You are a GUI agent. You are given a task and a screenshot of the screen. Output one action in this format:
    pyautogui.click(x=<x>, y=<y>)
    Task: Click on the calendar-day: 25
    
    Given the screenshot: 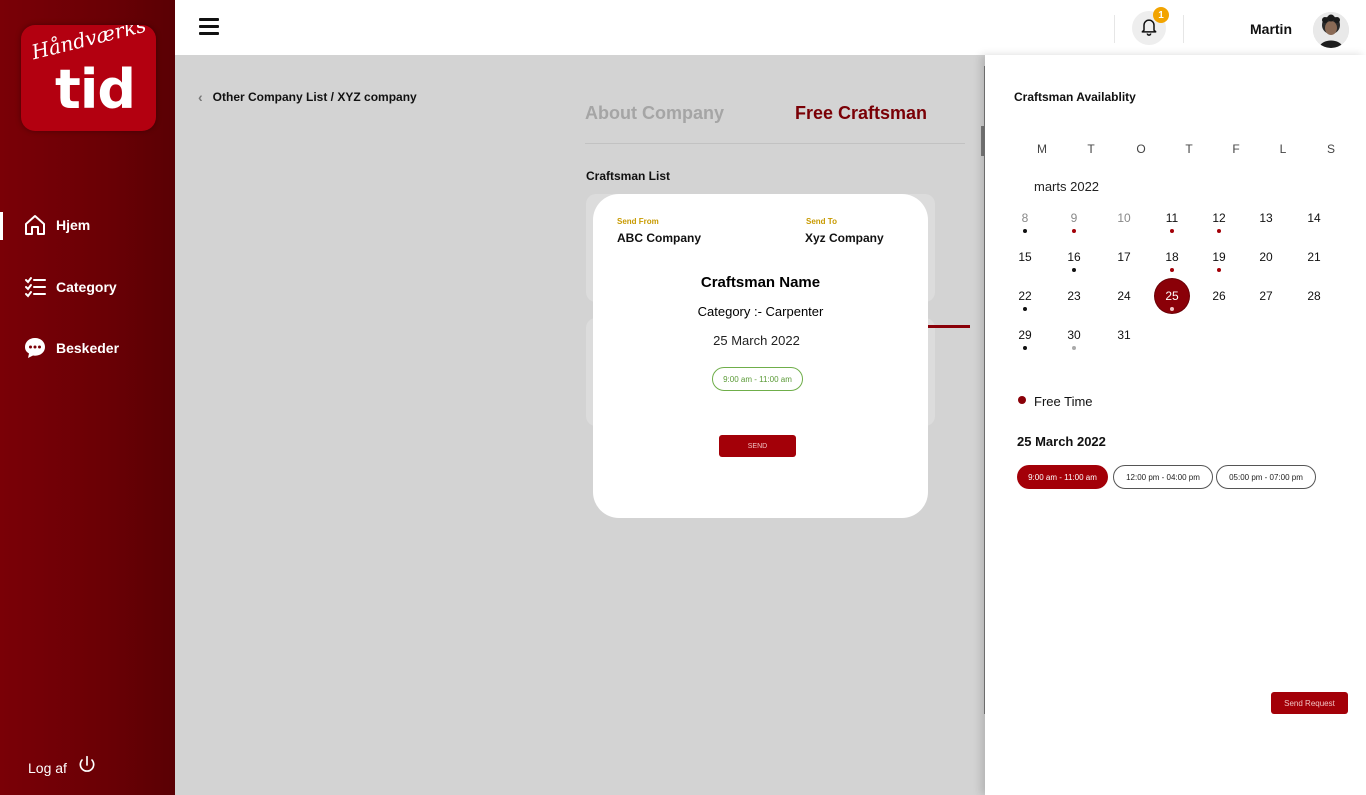 What is the action you would take?
    pyautogui.click(x=1172, y=296)
    